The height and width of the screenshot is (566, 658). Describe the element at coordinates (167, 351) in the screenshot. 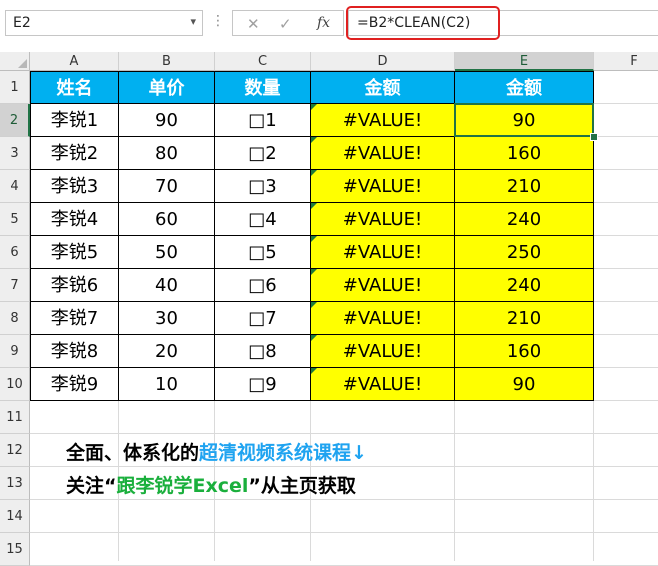

I see `table-cell: 20` at that location.